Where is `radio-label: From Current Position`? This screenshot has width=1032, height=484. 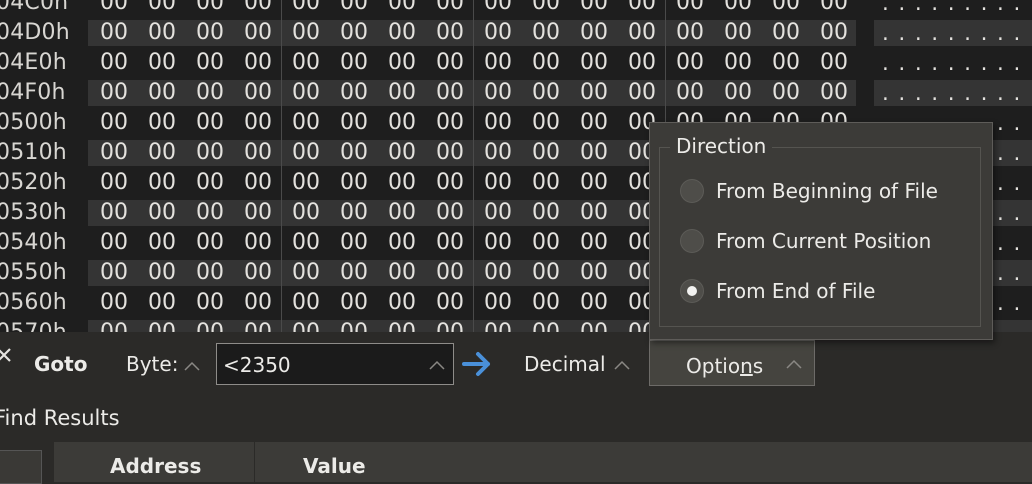
radio-label: From Current Position is located at coordinates (823, 241).